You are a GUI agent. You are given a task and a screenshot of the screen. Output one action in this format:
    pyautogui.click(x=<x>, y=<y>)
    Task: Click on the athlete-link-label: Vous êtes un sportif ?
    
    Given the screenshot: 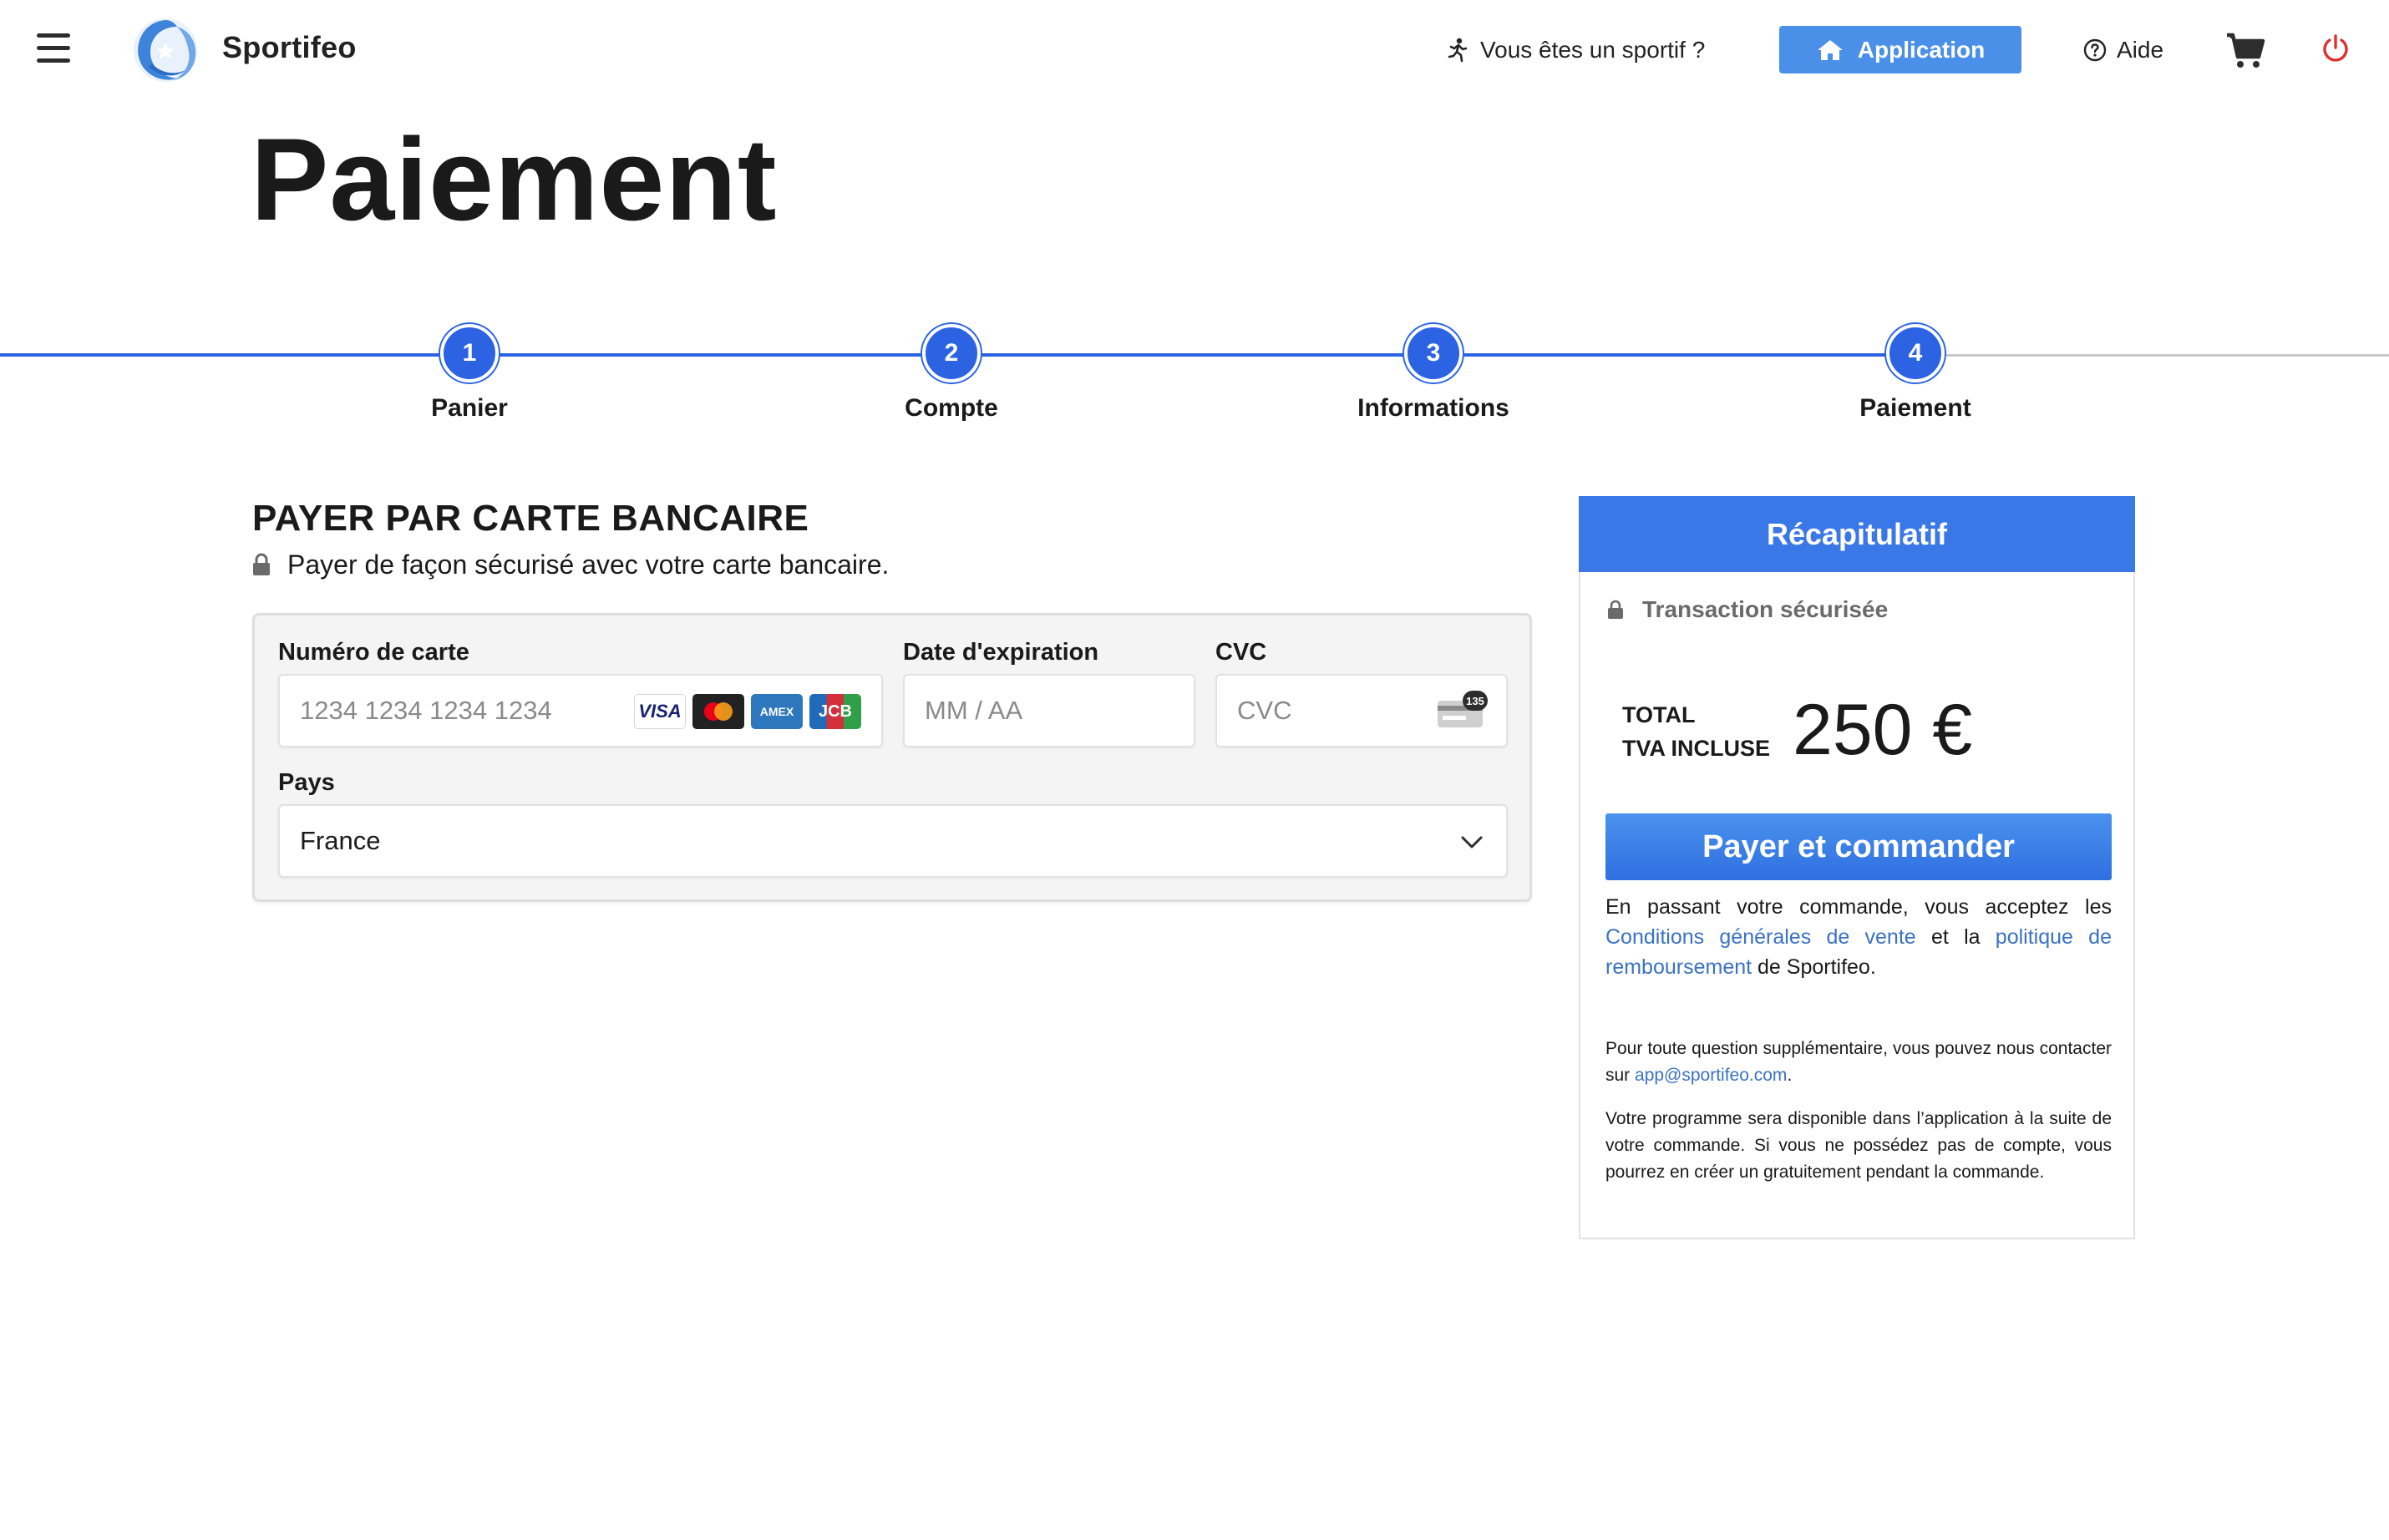 What is the action you would take?
    pyautogui.click(x=1593, y=50)
    